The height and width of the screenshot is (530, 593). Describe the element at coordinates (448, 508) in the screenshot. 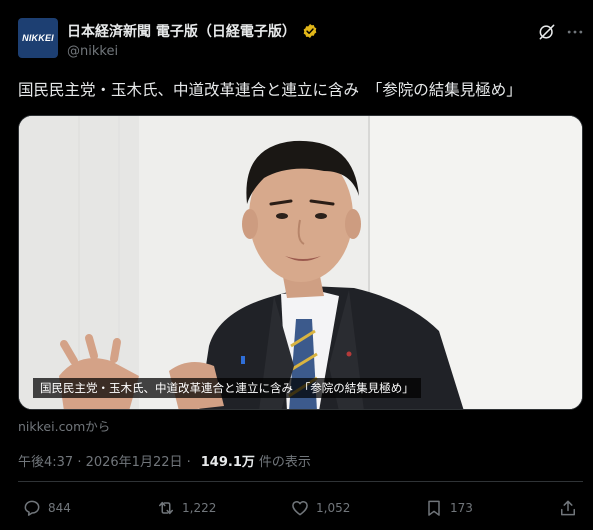

I see `bookmark-button: 173` at that location.